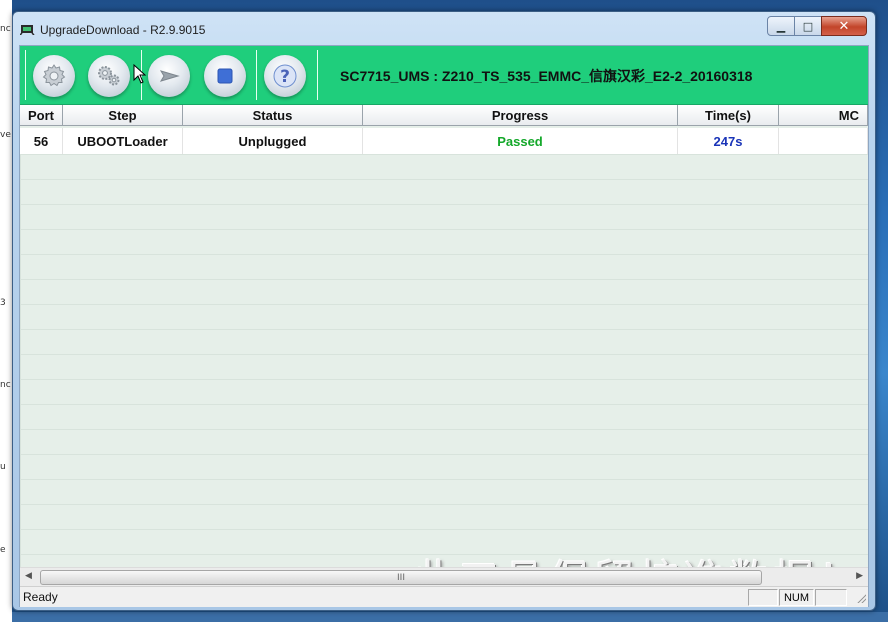  What do you see at coordinates (808, 26) in the screenshot?
I see `maximize-button: □` at bounding box center [808, 26].